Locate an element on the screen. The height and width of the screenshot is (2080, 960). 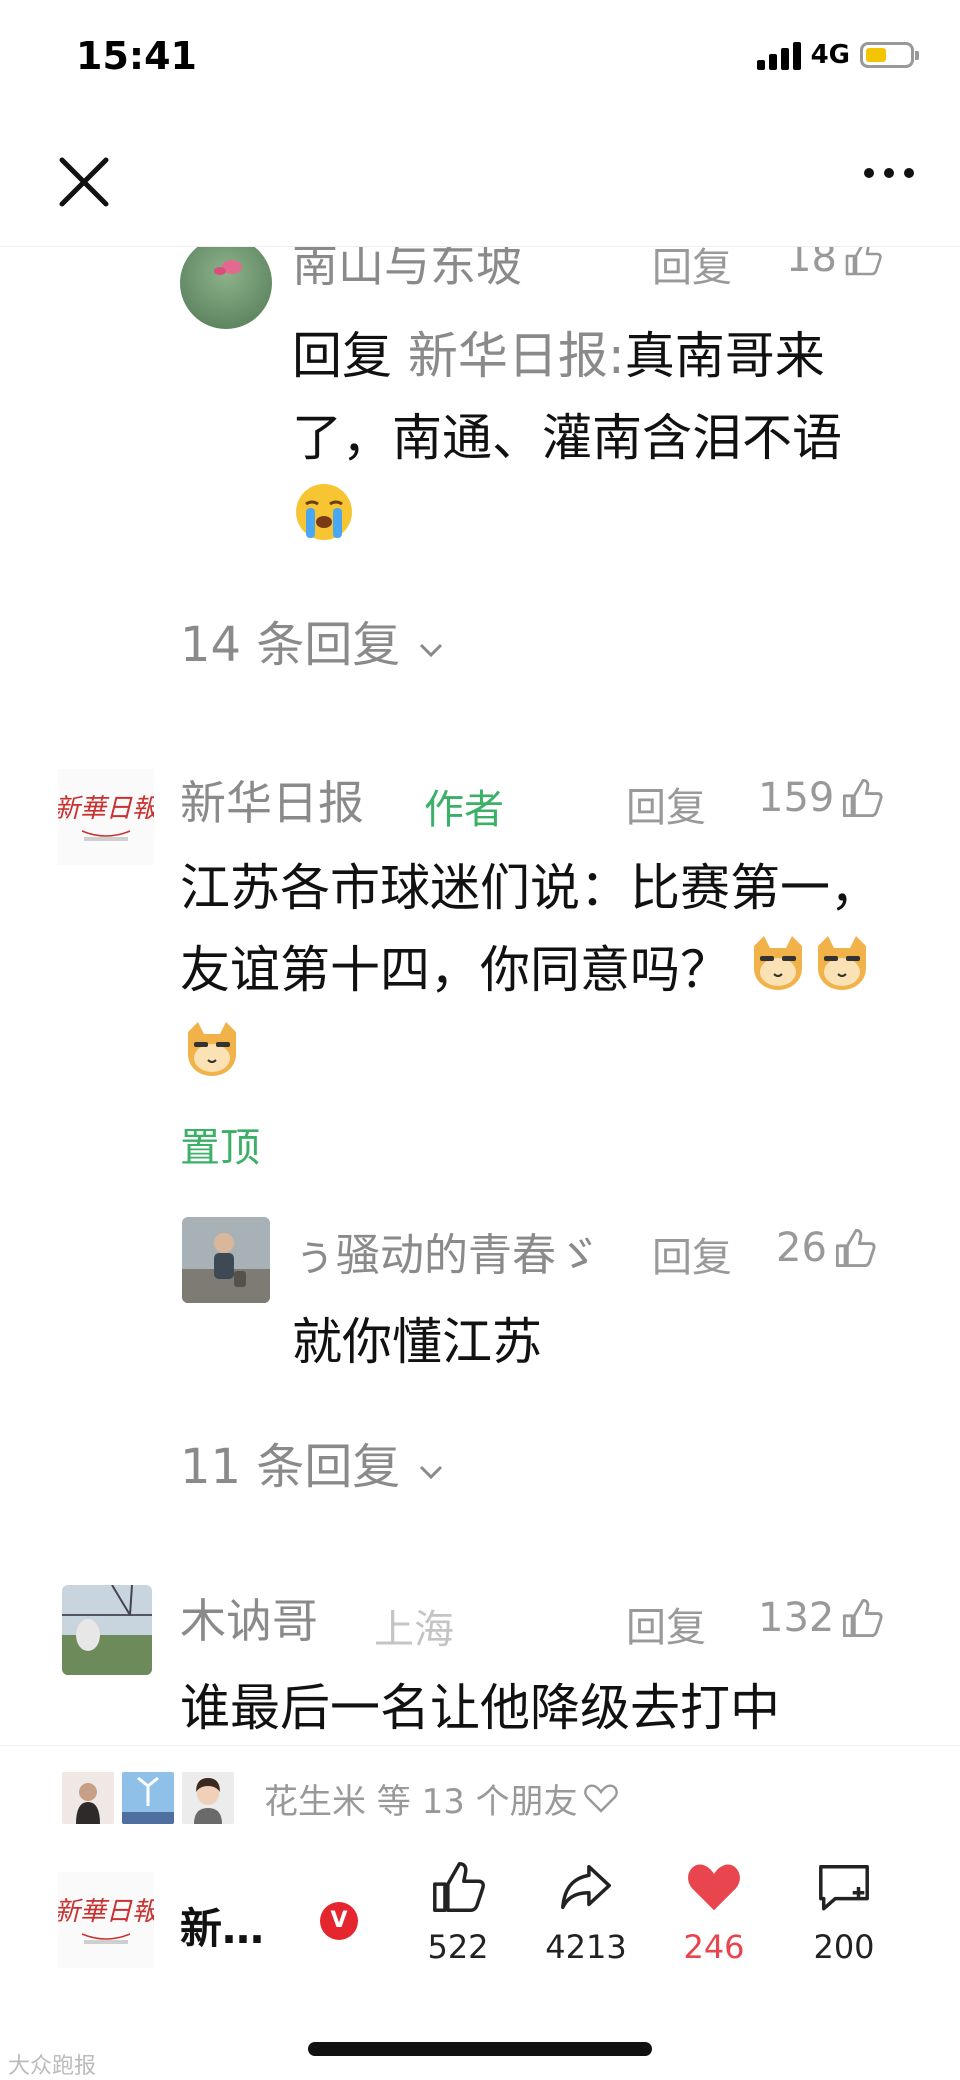
status-icons: 4G is located at coordinates (837, 55).